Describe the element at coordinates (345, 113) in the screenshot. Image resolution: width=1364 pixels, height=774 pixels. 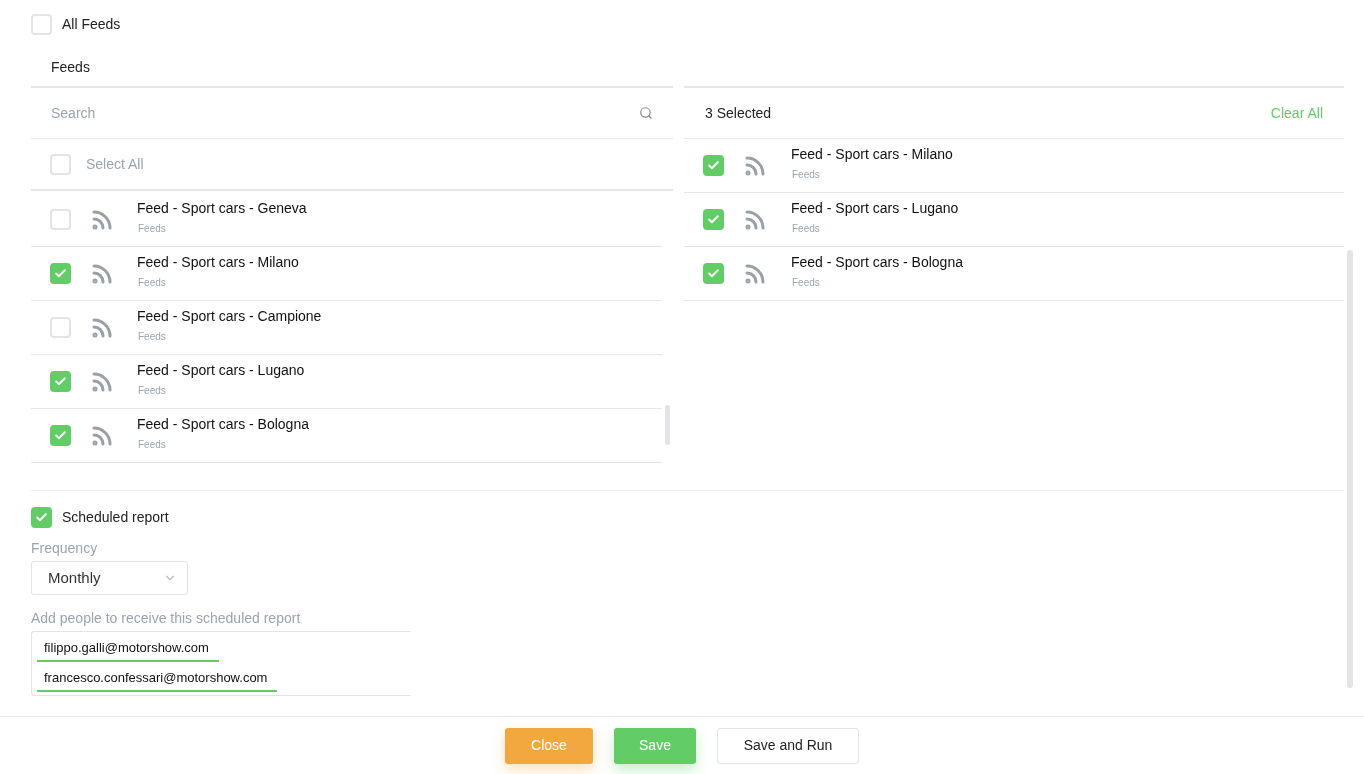
I see `search-field: Search` at that location.